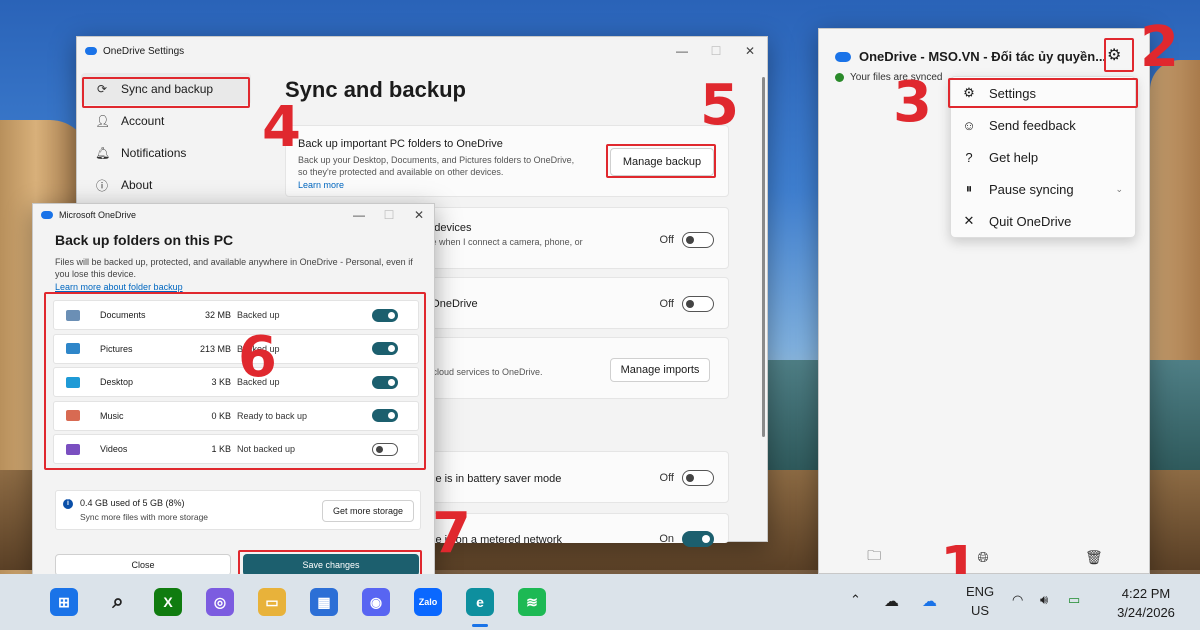 The image size is (1200, 630). What do you see at coordinates (839, 77) in the screenshot?
I see `check-icon` at bounding box center [839, 77].